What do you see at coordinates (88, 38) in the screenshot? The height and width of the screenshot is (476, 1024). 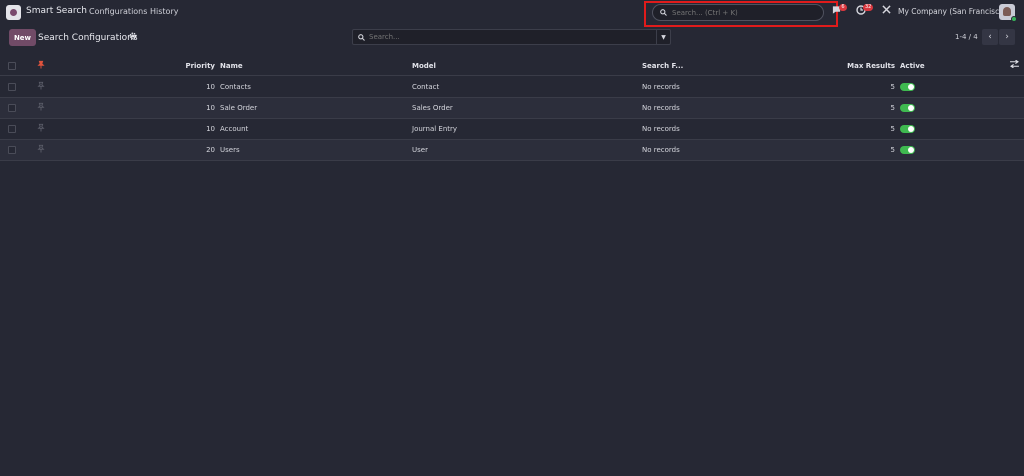 I see `page-title: Search Configurations` at bounding box center [88, 38].